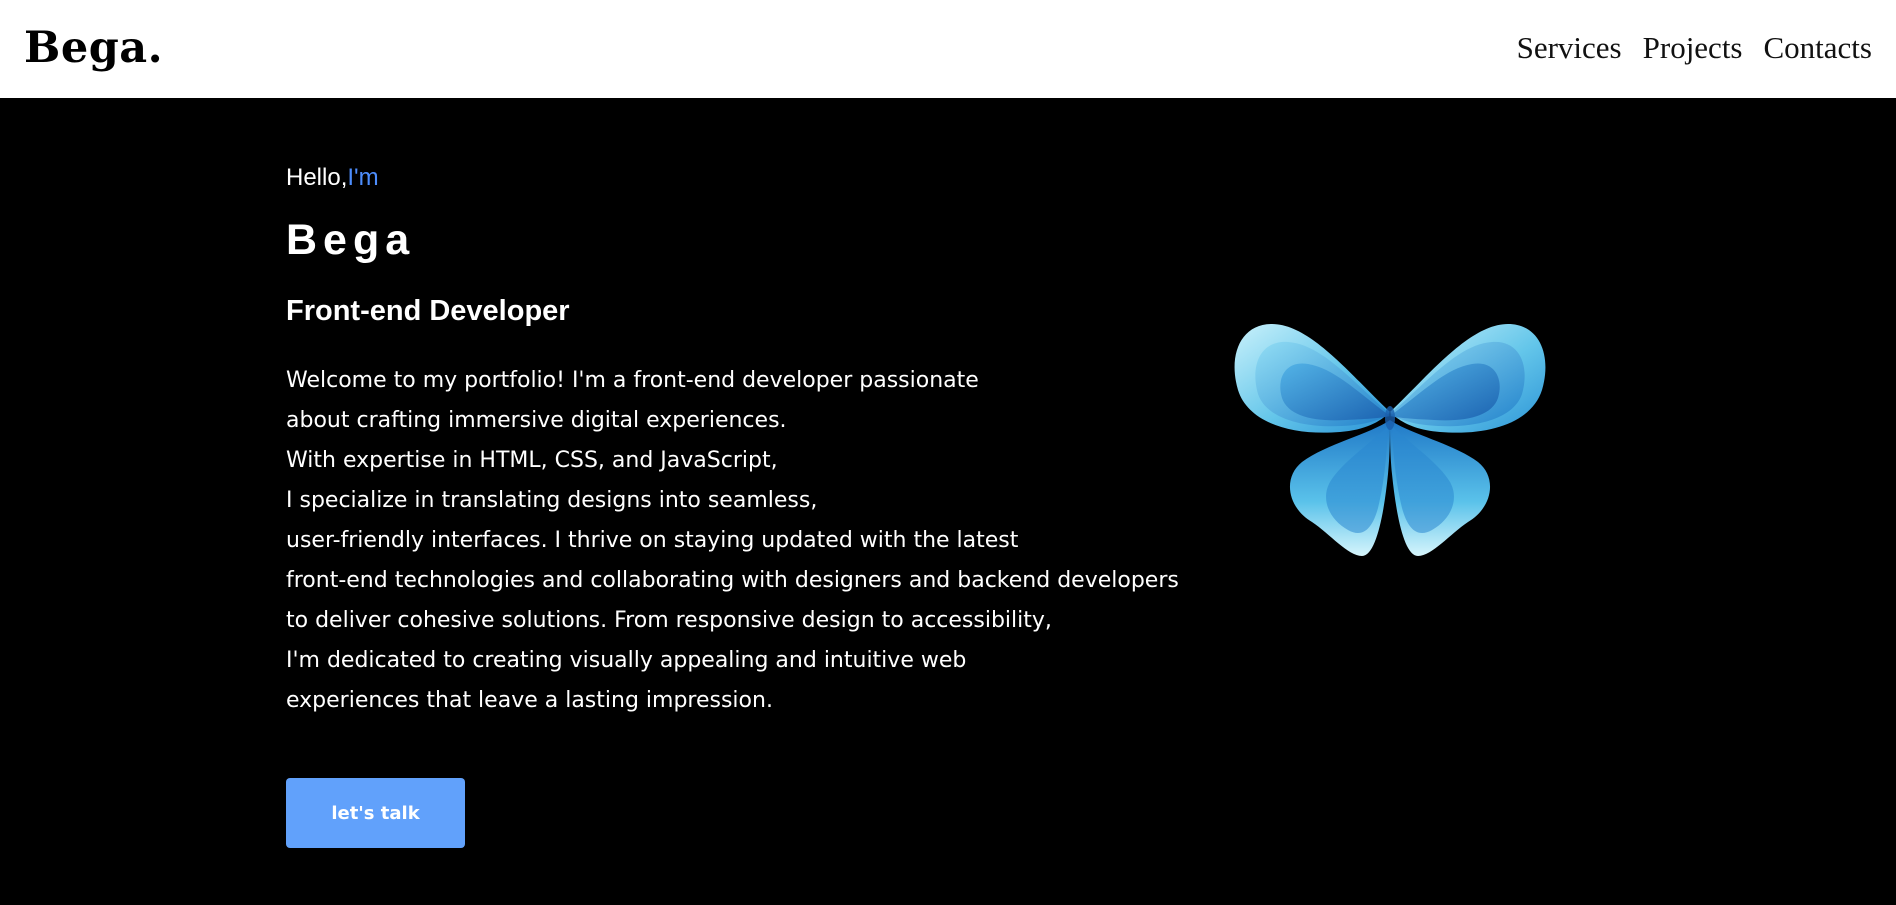 The width and height of the screenshot is (1896, 905). What do you see at coordinates (1390, 440) in the screenshot?
I see `butterfly-logo-icon` at bounding box center [1390, 440].